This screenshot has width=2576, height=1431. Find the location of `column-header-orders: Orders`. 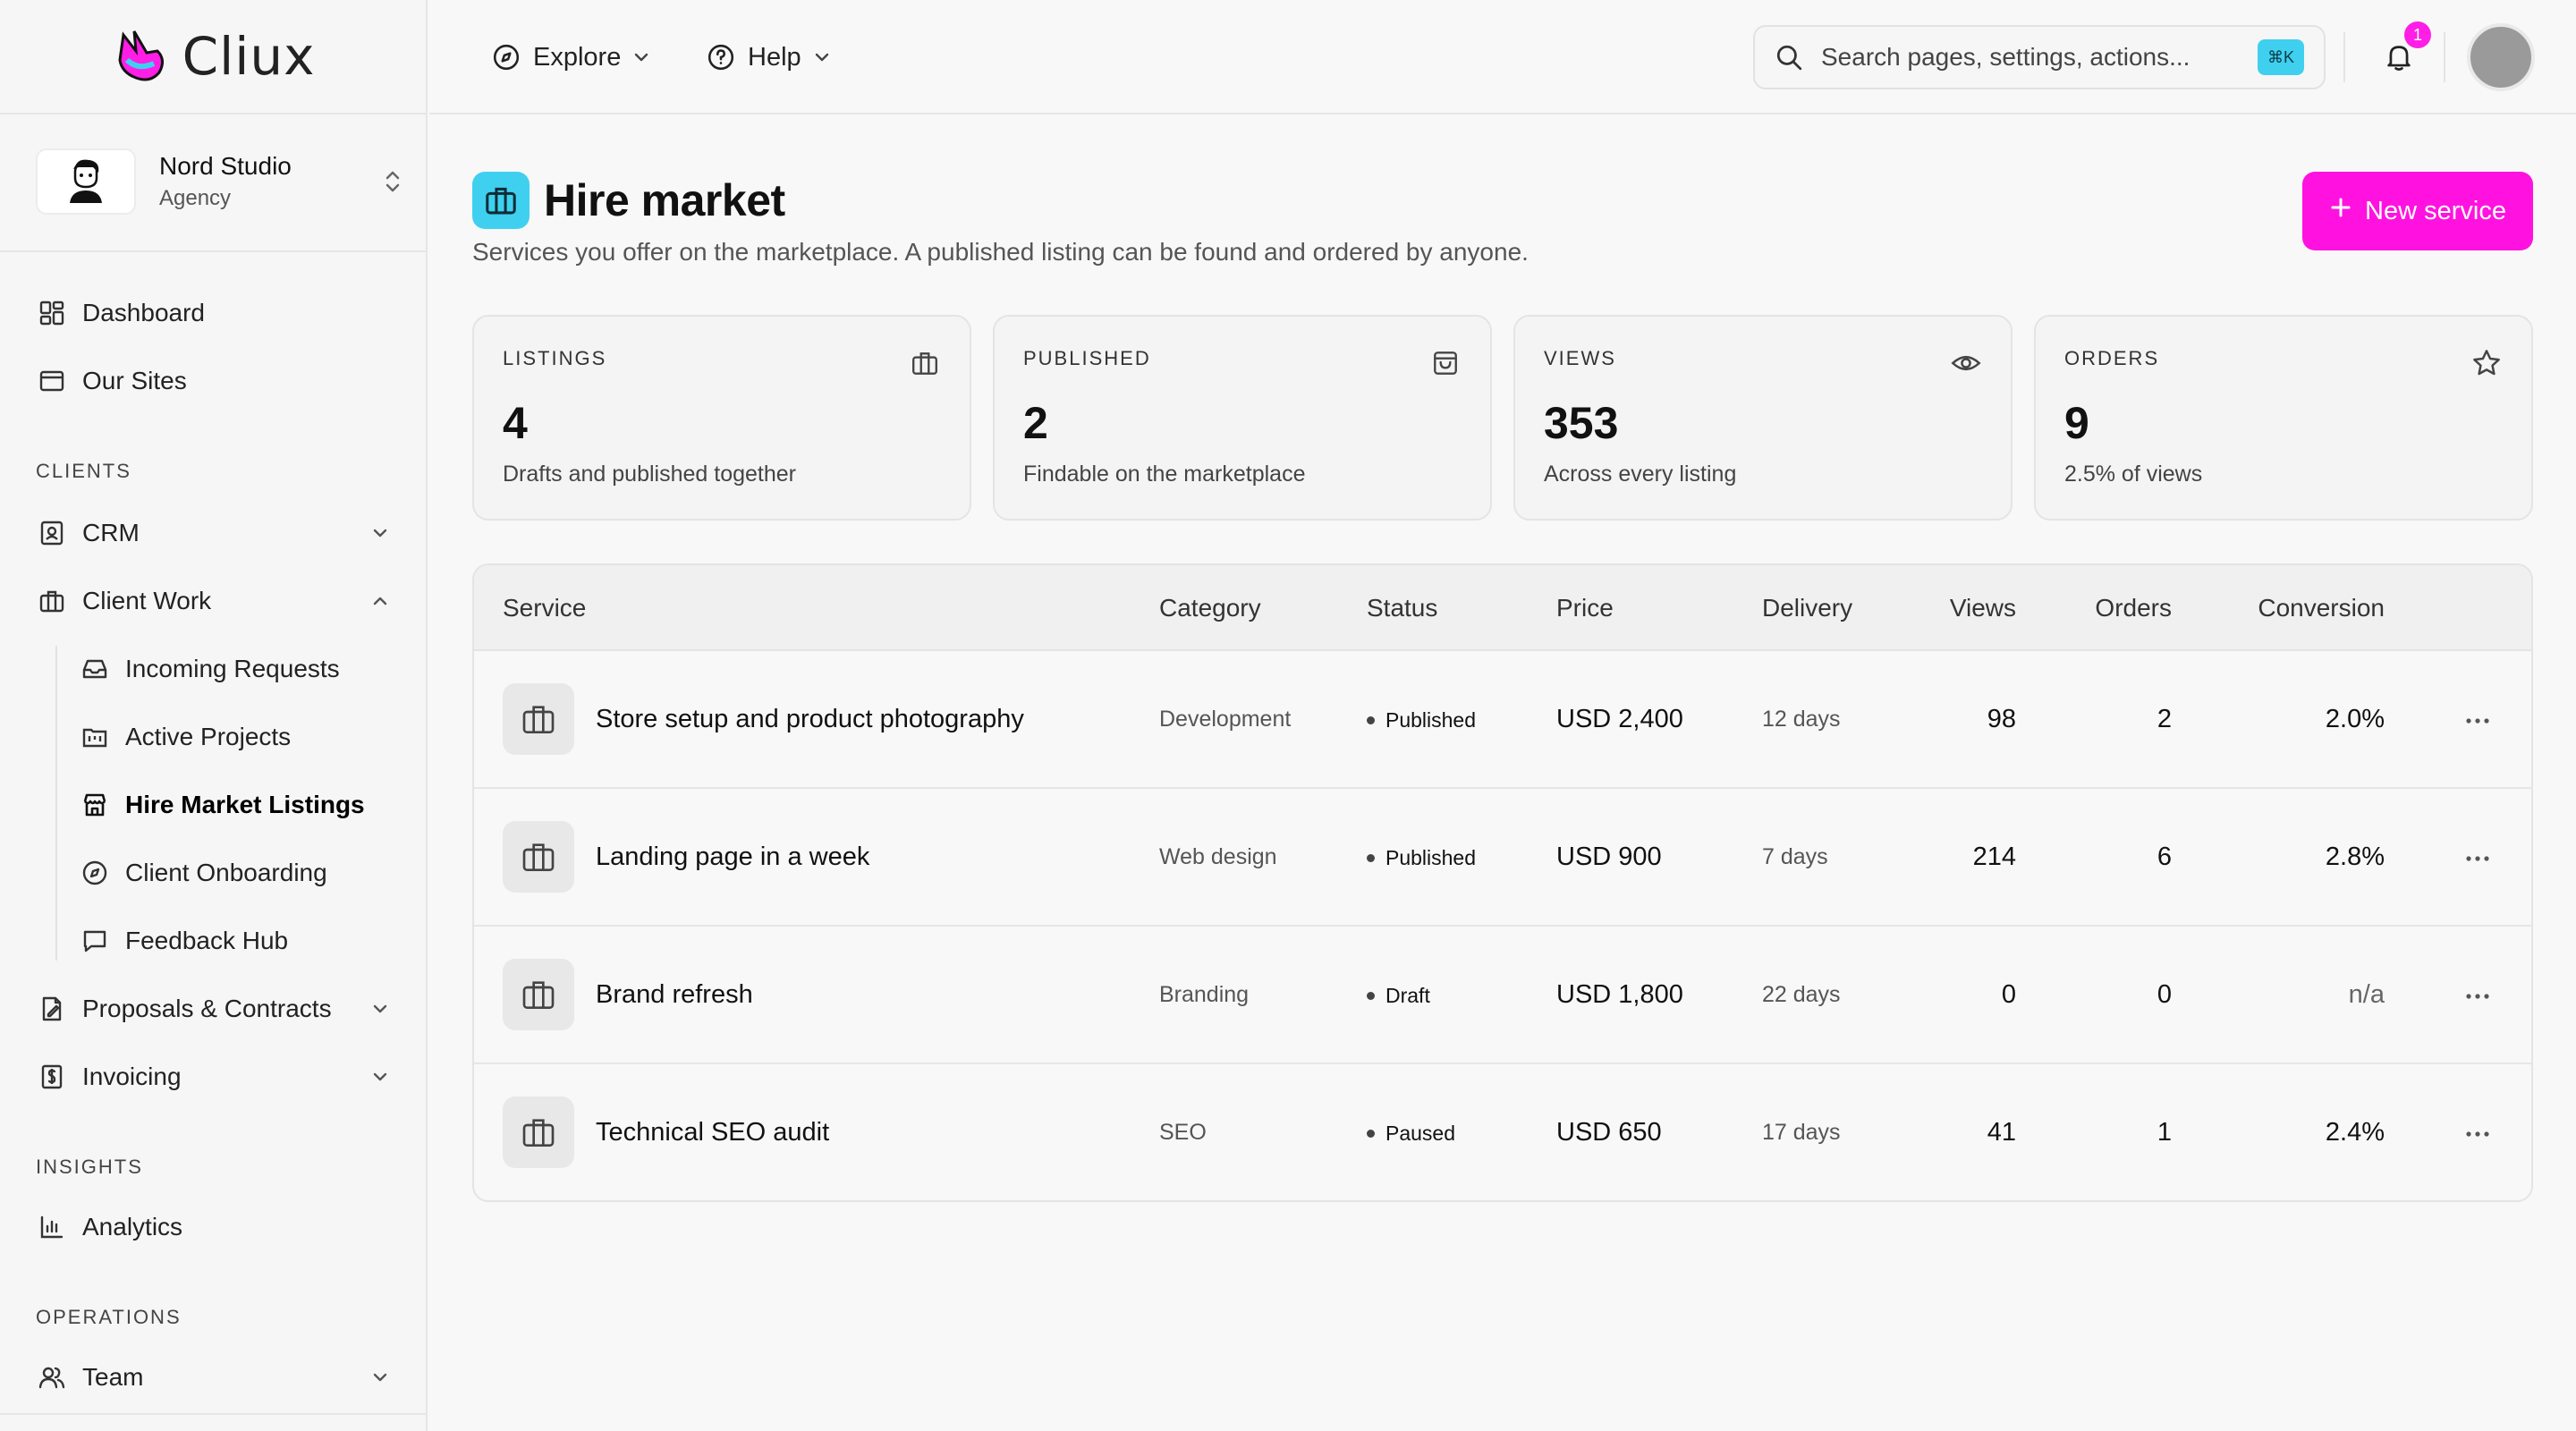

column-header-orders: Orders is located at coordinates (2133, 608).